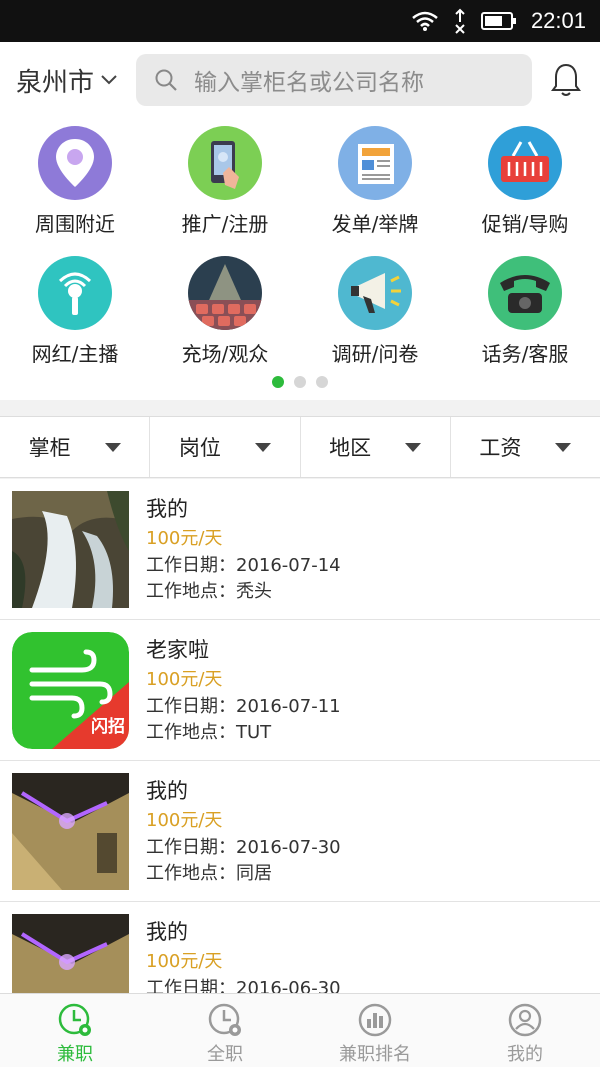  I want to click on filter-bar: 掌柜 岗位 地区 工资, so click(300, 447).